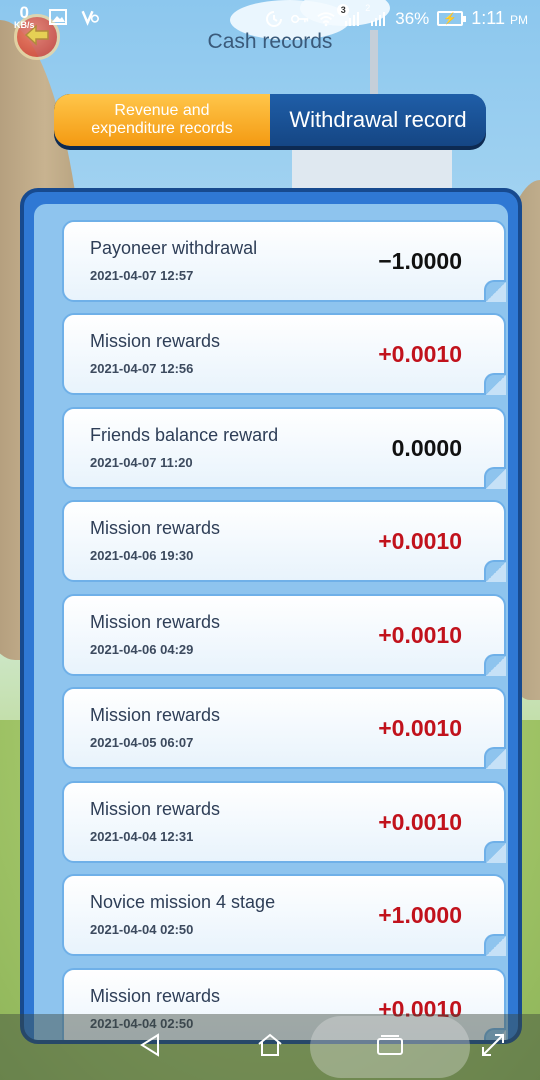  What do you see at coordinates (420, 261) in the screenshot?
I see `record-amount: −1.0000` at bounding box center [420, 261].